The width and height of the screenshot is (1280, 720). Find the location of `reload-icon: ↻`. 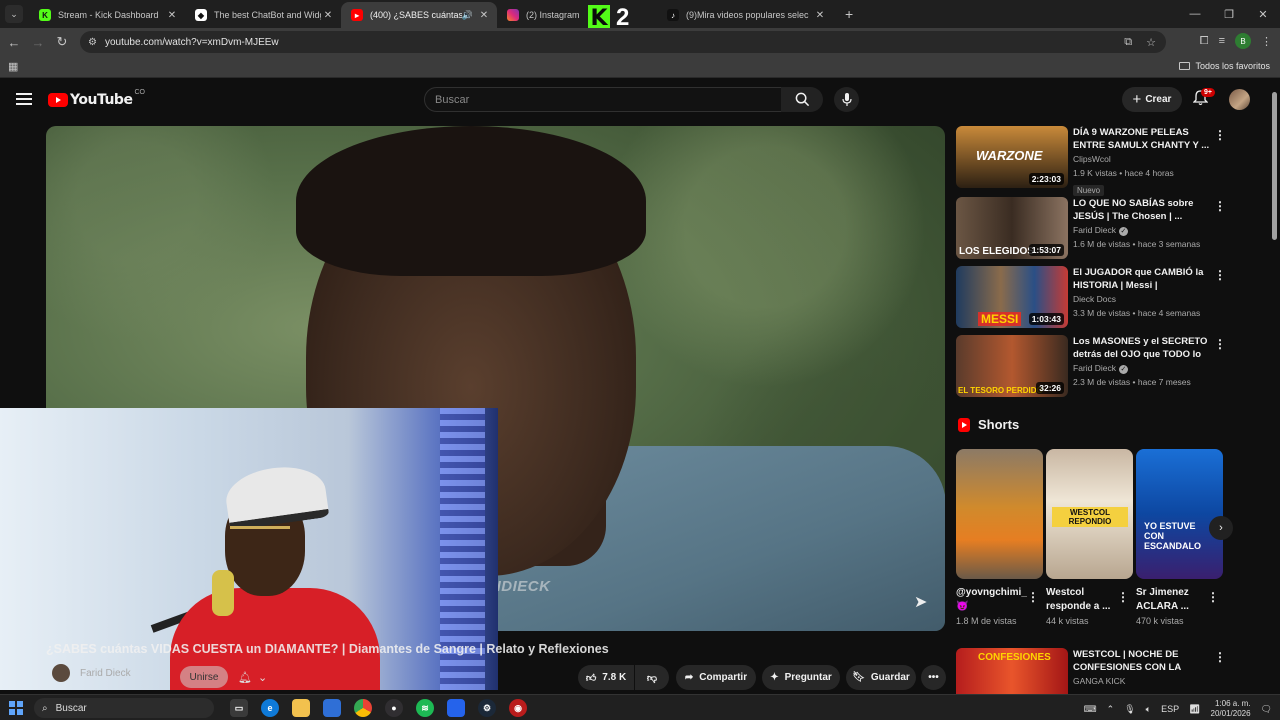

reload-icon: ↻ is located at coordinates (62, 42).